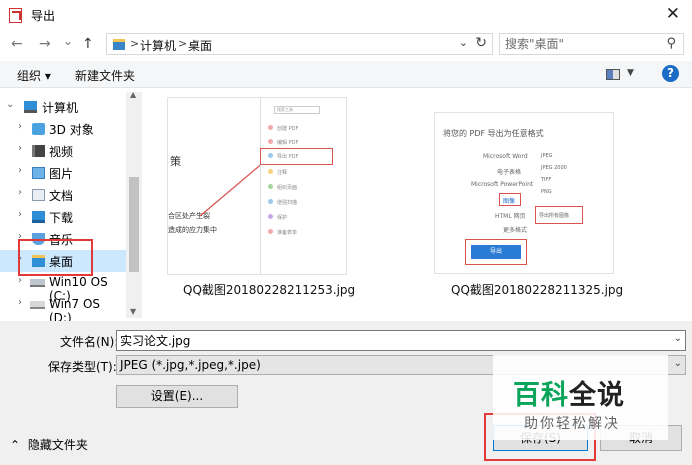  Describe the element at coordinates (34, 75) in the screenshot. I see `organize-button: 组织 ▾` at that location.